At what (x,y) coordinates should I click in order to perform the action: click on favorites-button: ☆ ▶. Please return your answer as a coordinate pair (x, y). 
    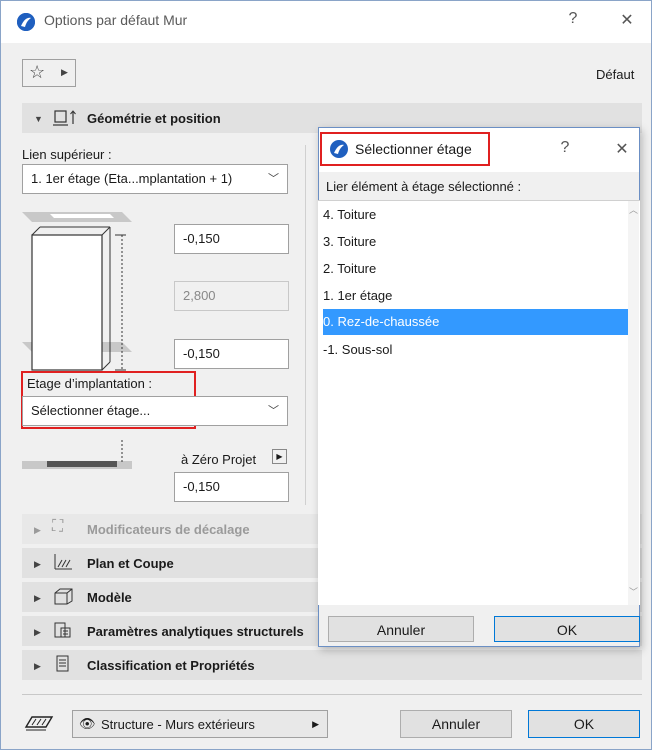
    Looking at the image, I should click on (49, 73).